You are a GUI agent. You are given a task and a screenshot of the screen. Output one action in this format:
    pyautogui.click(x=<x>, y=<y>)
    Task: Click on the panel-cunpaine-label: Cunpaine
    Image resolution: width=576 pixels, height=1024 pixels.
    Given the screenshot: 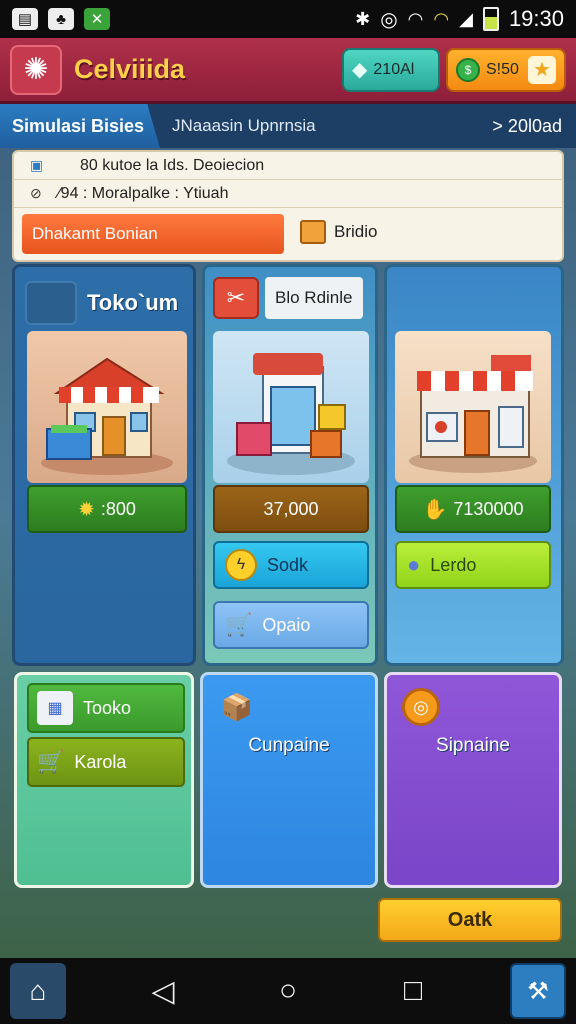 What is the action you would take?
    pyautogui.click(x=289, y=745)
    